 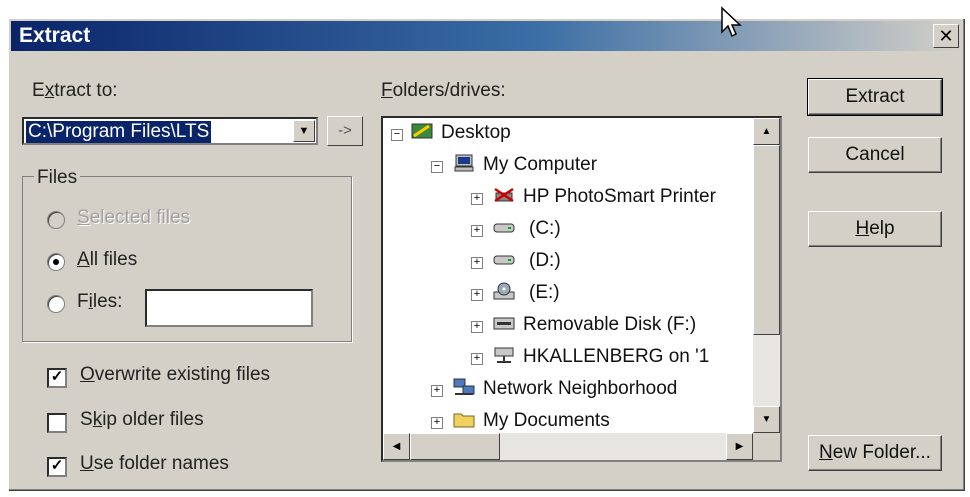 What do you see at coordinates (455, 446) in the screenshot?
I see `horizontal-scroll-thumb` at bounding box center [455, 446].